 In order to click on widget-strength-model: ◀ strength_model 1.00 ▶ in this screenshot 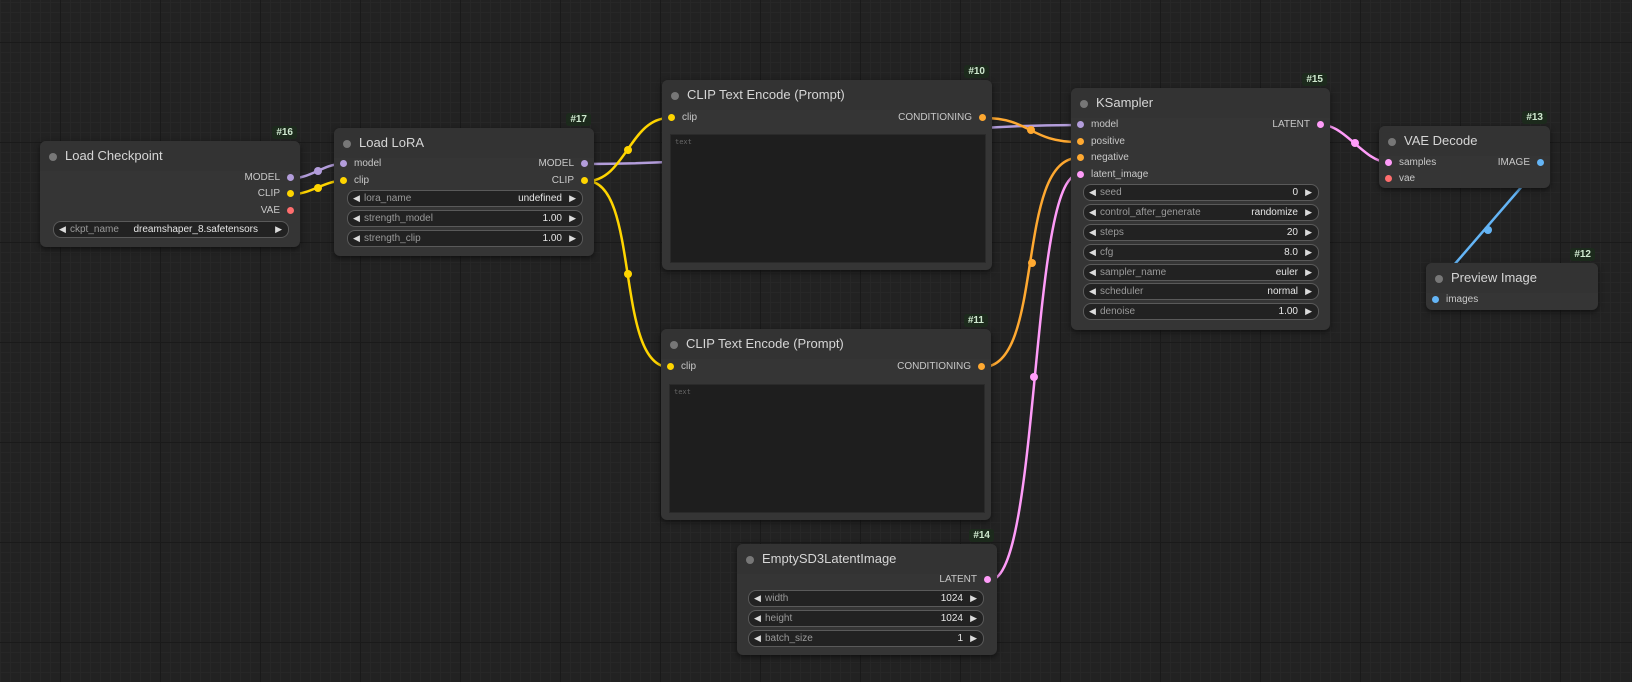, I will do `click(465, 218)`.